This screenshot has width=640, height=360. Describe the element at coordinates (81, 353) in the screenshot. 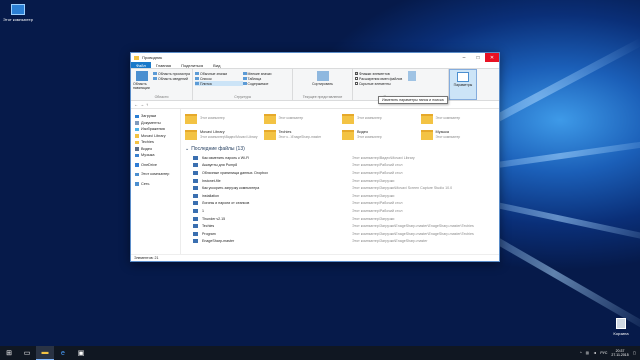

I see `taskbar-store: ▣` at that location.